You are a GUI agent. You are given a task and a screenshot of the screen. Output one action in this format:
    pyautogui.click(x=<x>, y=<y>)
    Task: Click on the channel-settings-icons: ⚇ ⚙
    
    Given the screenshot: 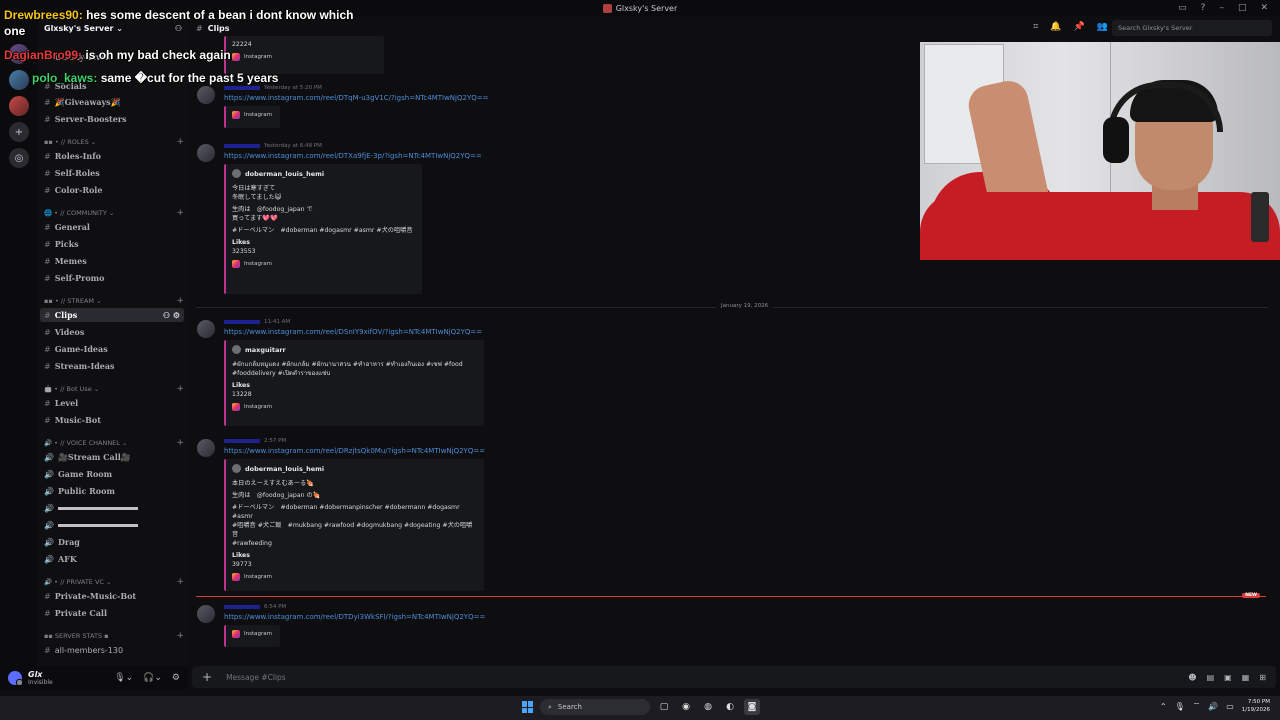 What is the action you would take?
    pyautogui.click(x=171, y=315)
    